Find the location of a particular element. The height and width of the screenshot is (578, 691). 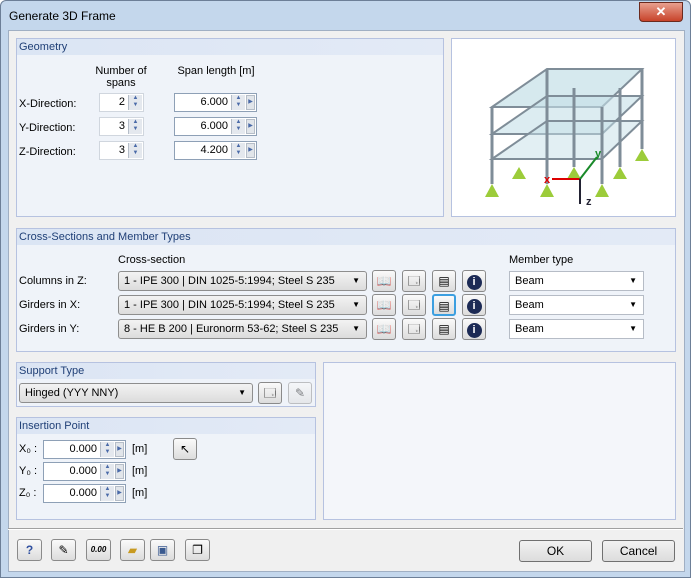

ok-button: OK is located at coordinates (555, 551).